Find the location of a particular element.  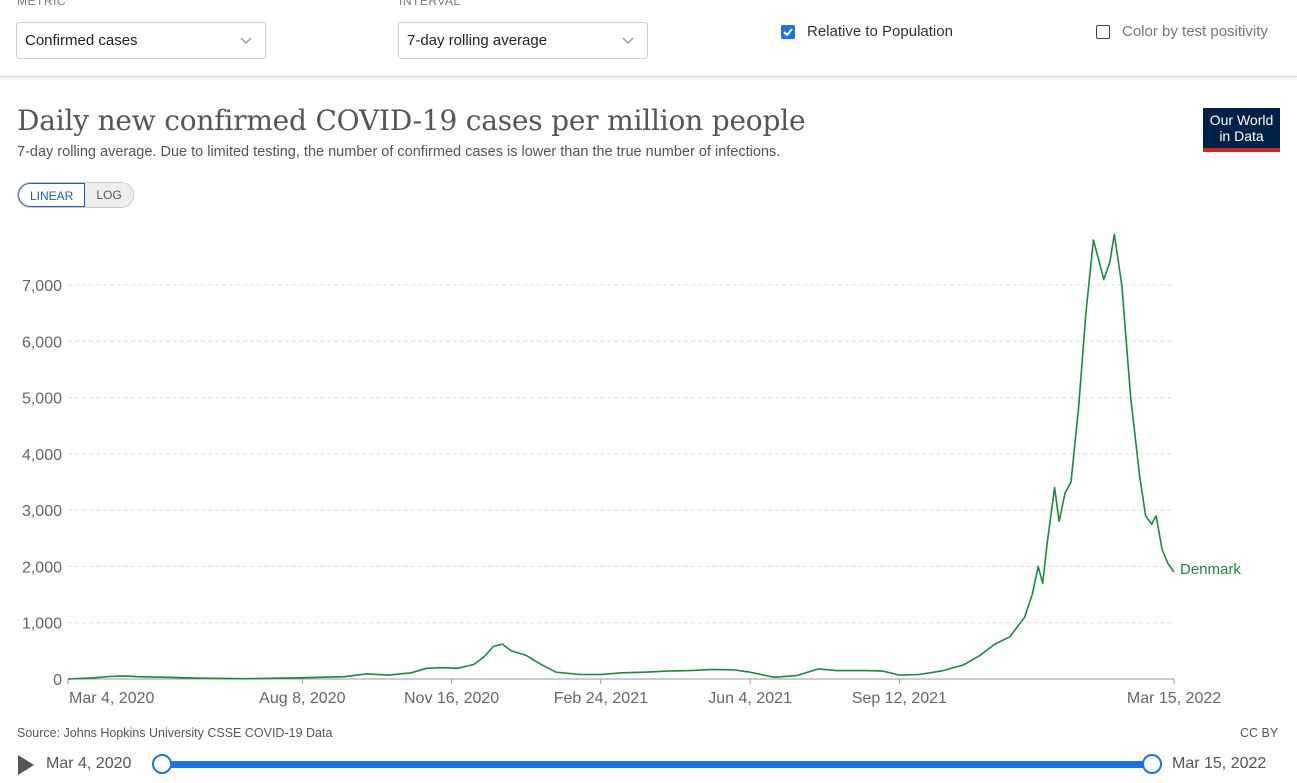

owid-logo: Our World in Data is located at coordinates (1241, 130).